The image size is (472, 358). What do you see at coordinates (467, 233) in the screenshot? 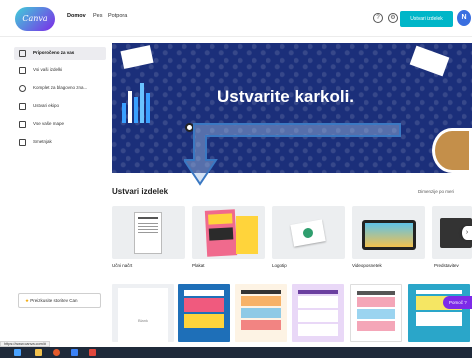
I see `chevron-right-icon: ›` at bounding box center [467, 233].